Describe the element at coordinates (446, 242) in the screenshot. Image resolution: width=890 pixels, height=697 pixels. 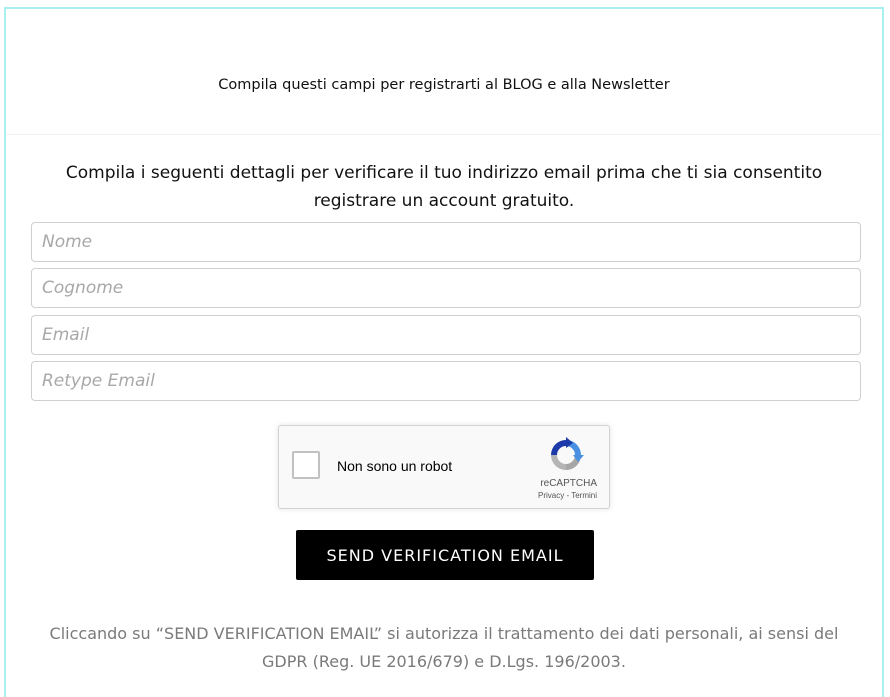
I see `first-name-input` at that location.